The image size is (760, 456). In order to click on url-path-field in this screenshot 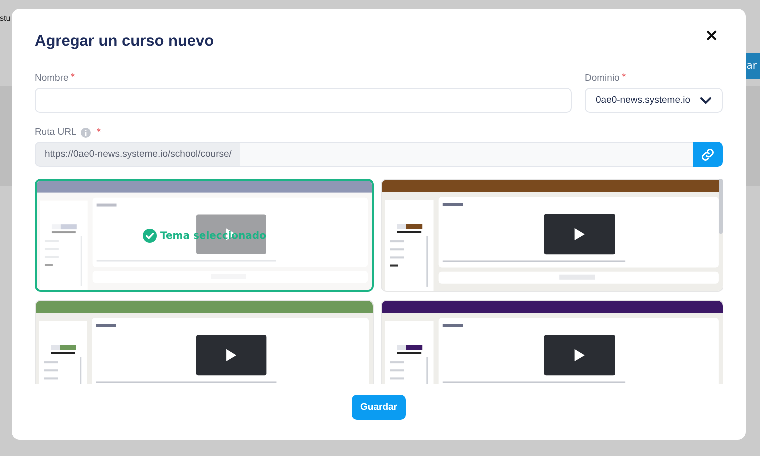, I will do `click(466, 154)`.